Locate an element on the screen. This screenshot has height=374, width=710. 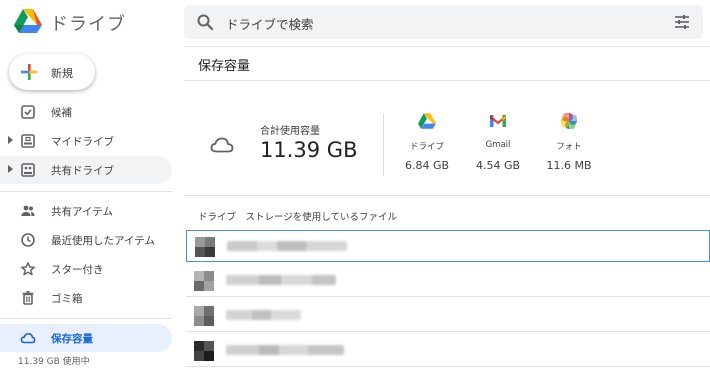
plus-icon is located at coordinates (29, 72).